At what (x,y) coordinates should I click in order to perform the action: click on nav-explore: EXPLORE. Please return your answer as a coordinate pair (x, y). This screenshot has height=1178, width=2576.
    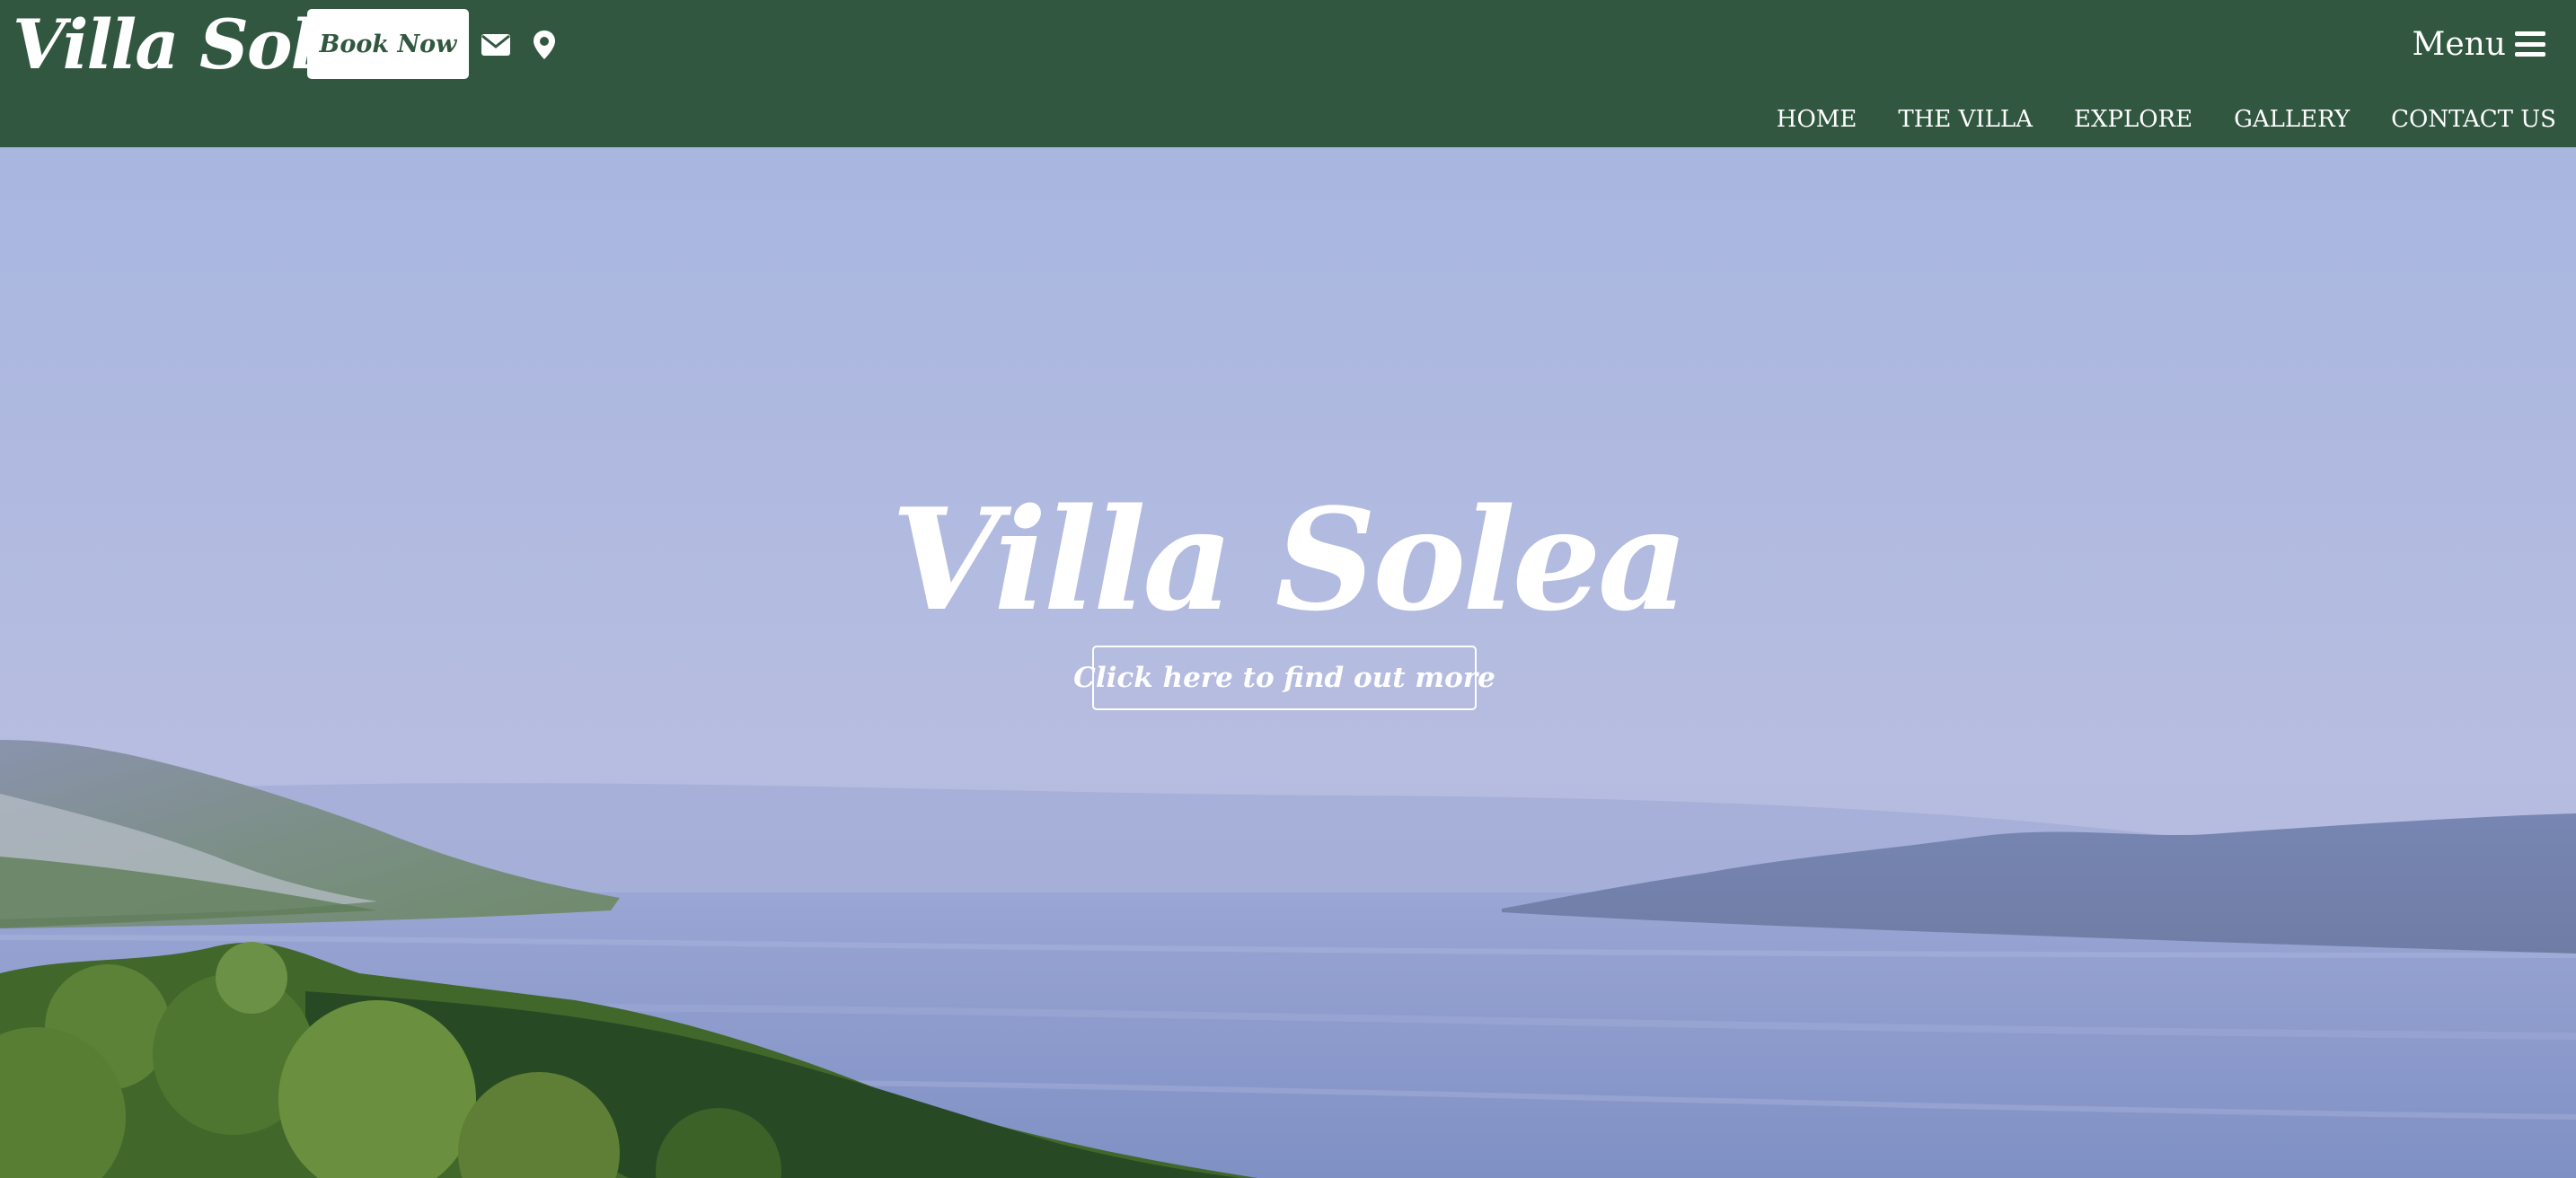
    Looking at the image, I should click on (2133, 119).